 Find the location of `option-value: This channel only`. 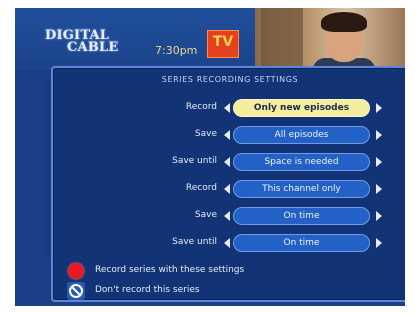

option-value: This channel only is located at coordinates (301, 189).